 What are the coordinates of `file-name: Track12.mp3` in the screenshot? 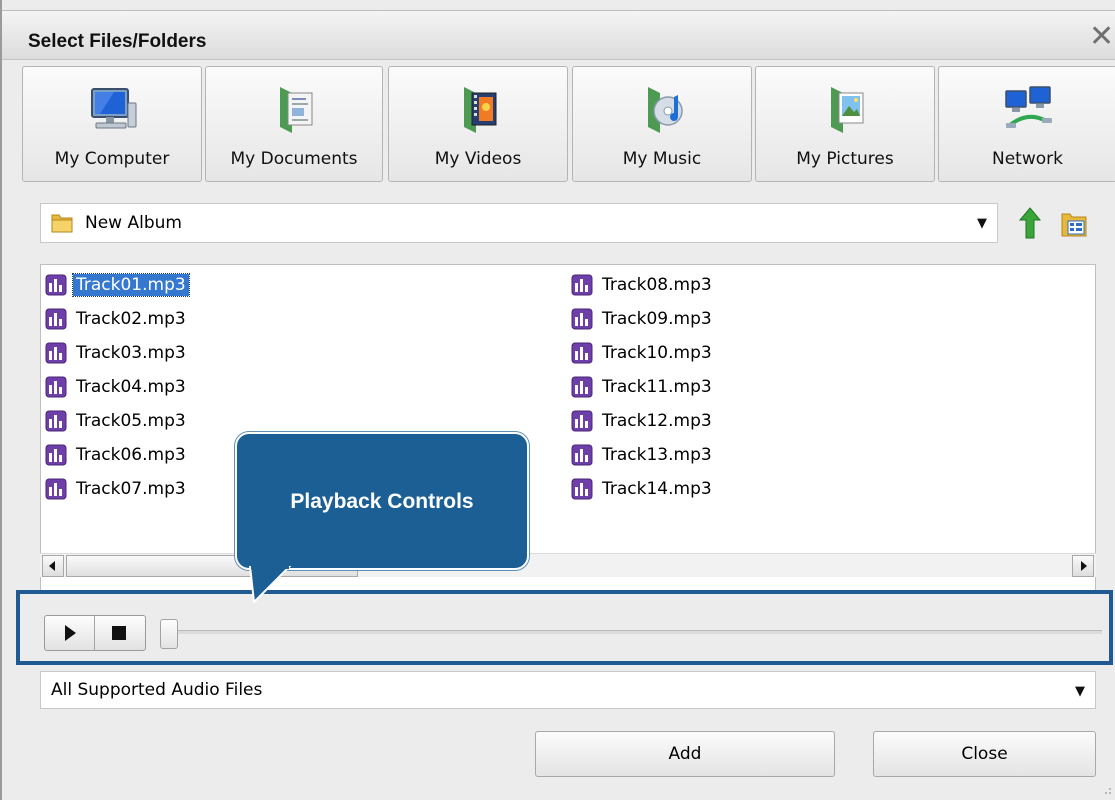 It's located at (657, 421).